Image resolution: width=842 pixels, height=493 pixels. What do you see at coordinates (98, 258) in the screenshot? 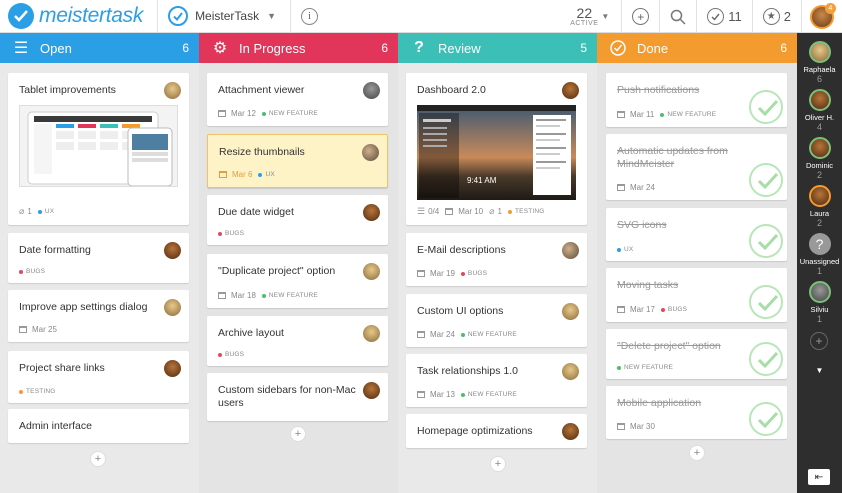
I see `task-card: Date formatting BUGS` at bounding box center [98, 258].